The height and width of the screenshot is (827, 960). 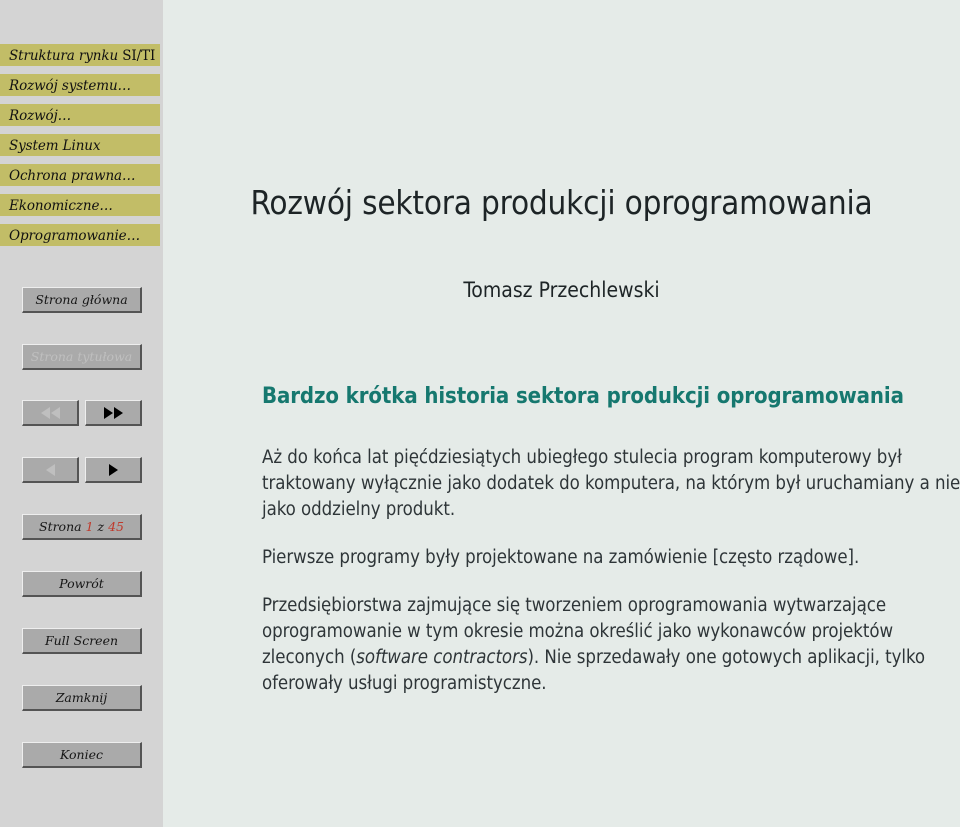 I want to click on arrow-left-icon, so click(x=50, y=469).